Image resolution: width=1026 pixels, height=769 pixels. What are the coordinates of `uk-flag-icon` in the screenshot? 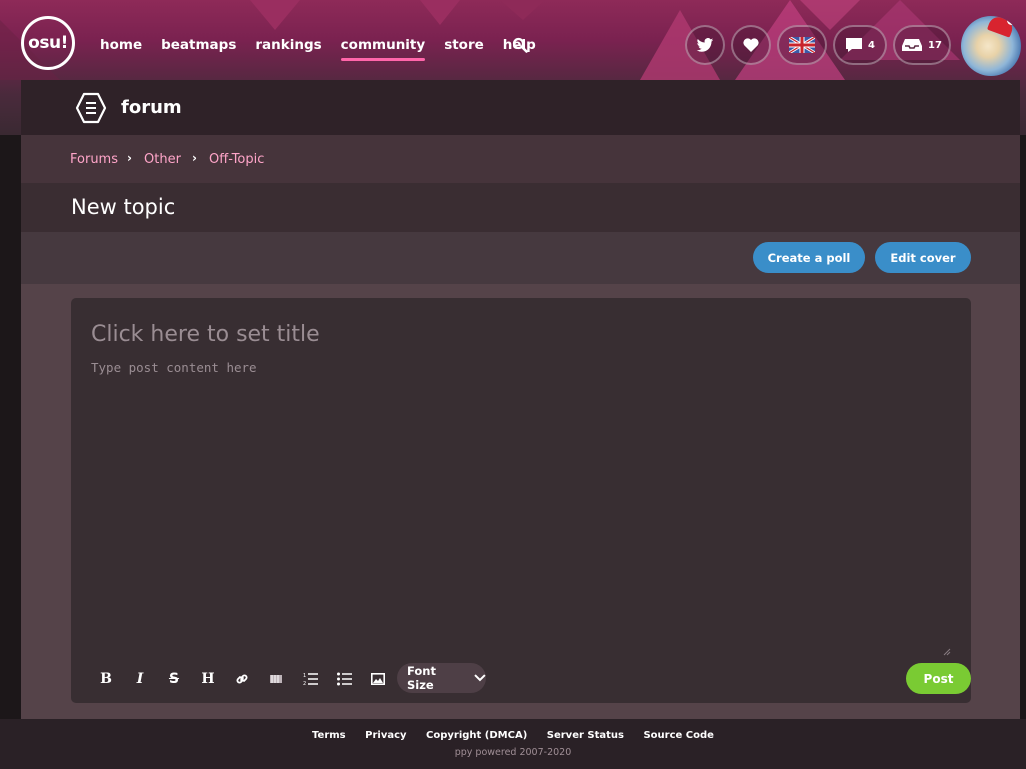 It's located at (802, 45).